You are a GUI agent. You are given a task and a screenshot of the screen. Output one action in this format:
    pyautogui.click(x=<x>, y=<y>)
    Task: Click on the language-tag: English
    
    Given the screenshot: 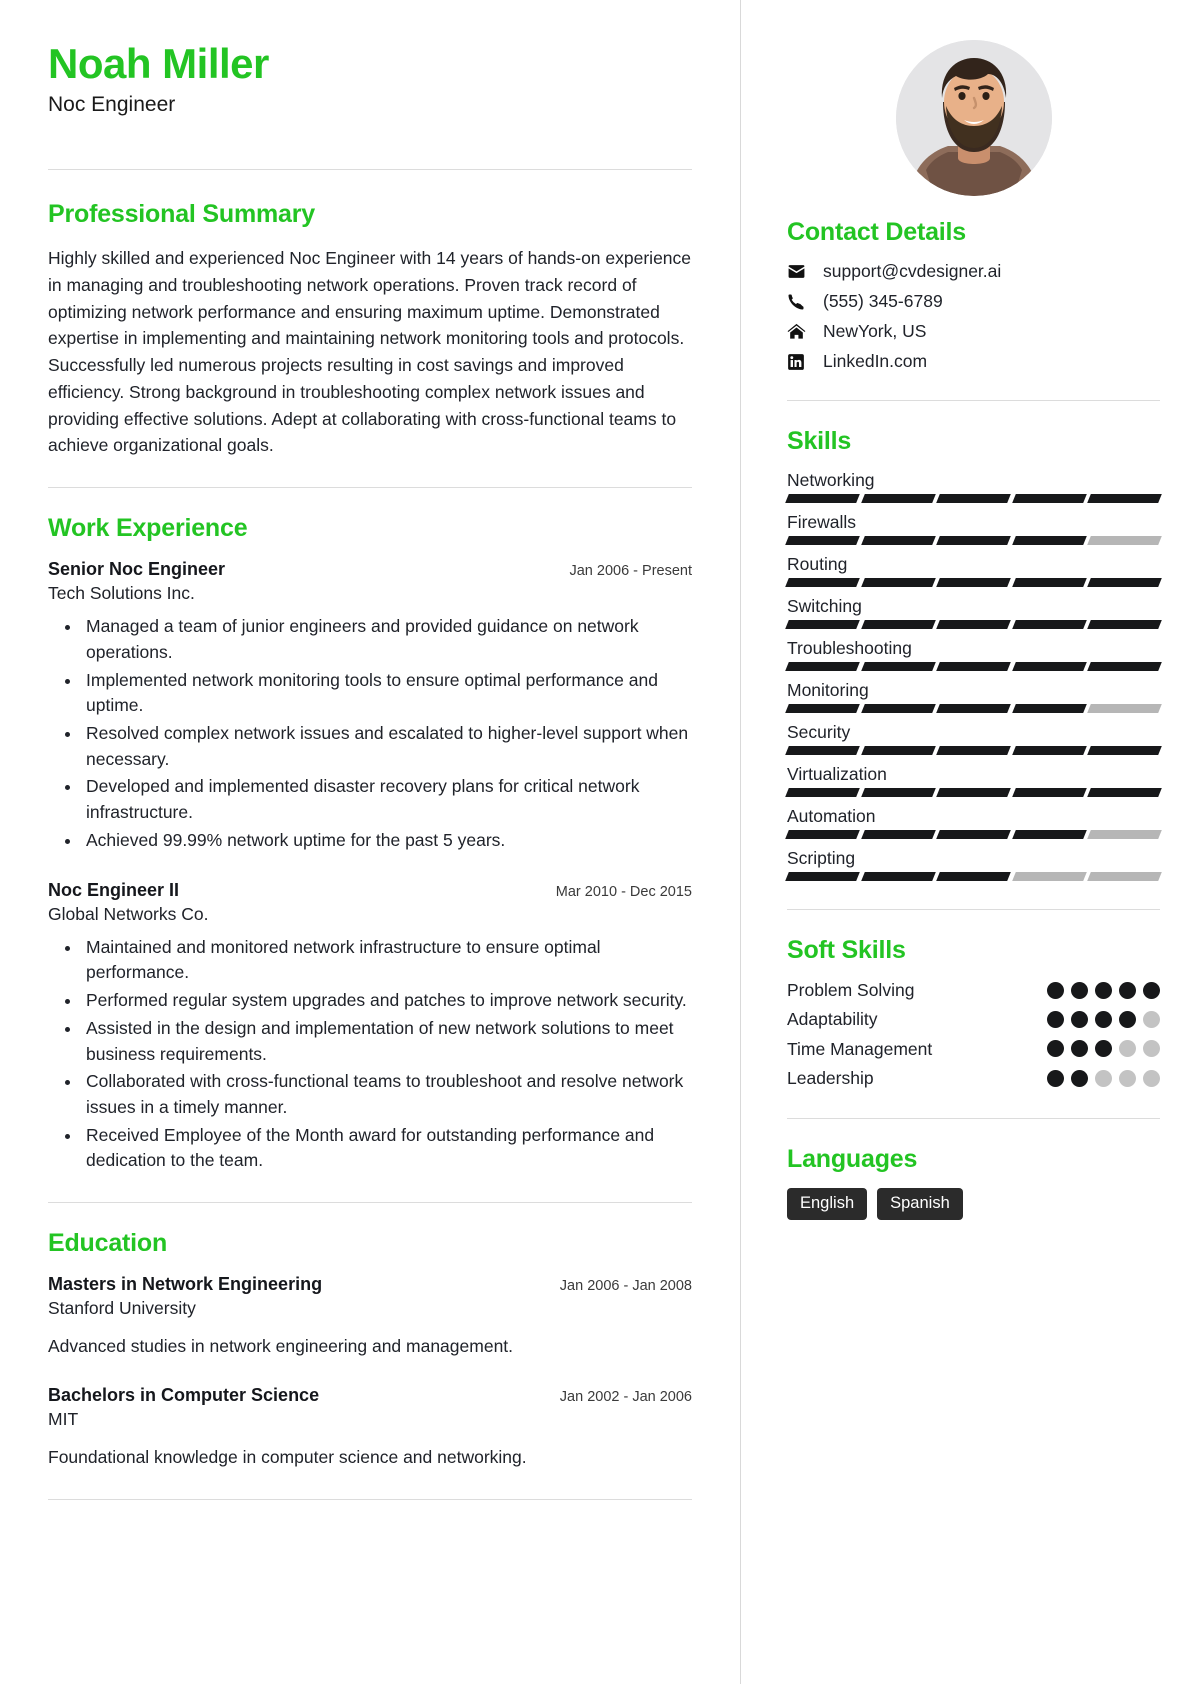 What is the action you would take?
    pyautogui.click(x=827, y=1203)
    